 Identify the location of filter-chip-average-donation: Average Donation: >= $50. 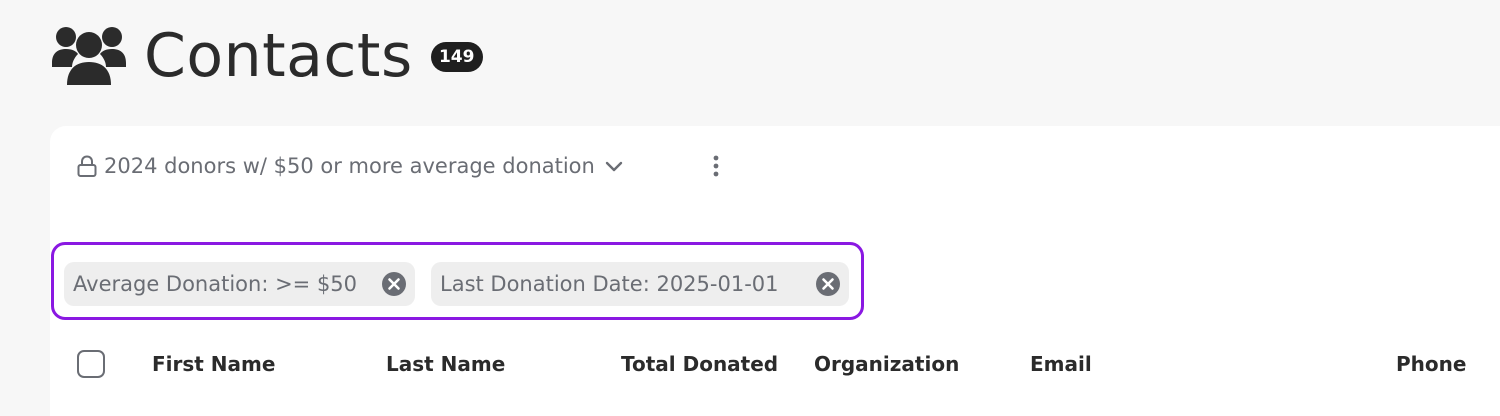
(239, 284).